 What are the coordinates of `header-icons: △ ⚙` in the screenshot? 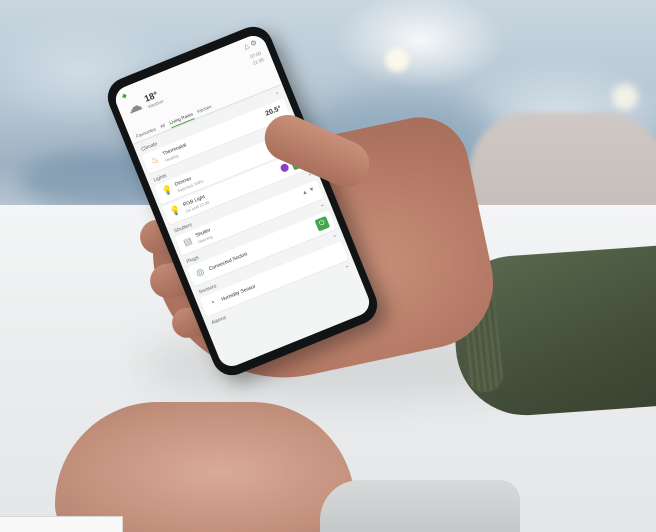 It's located at (250, 44).